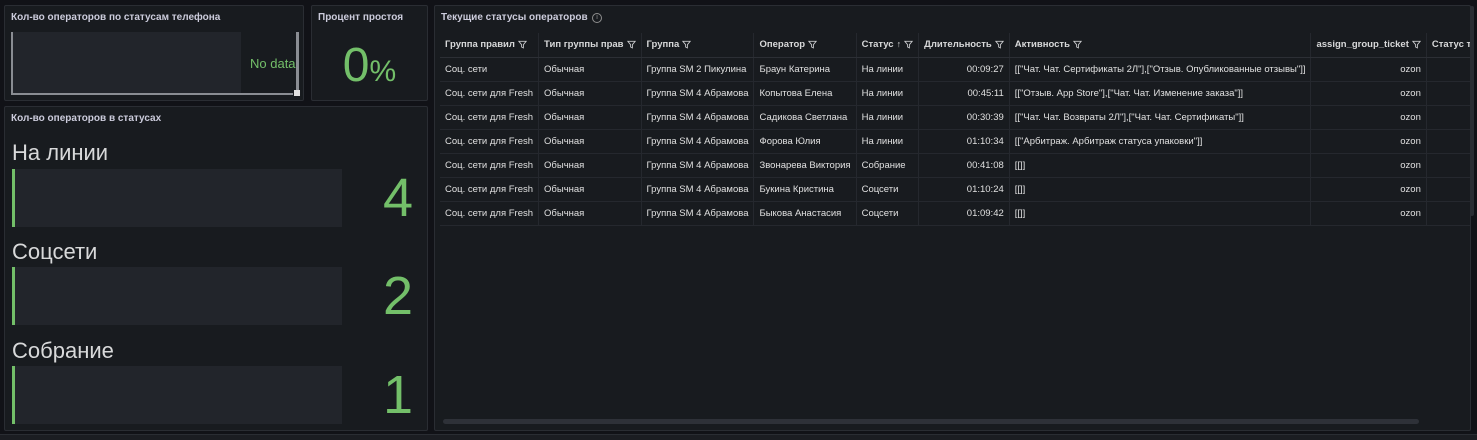 This screenshot has height=440, width=1477. Describe the element at coordinates (152, 94) in the screenshot. I see `plot-horizontal-scrollbar` at that location.